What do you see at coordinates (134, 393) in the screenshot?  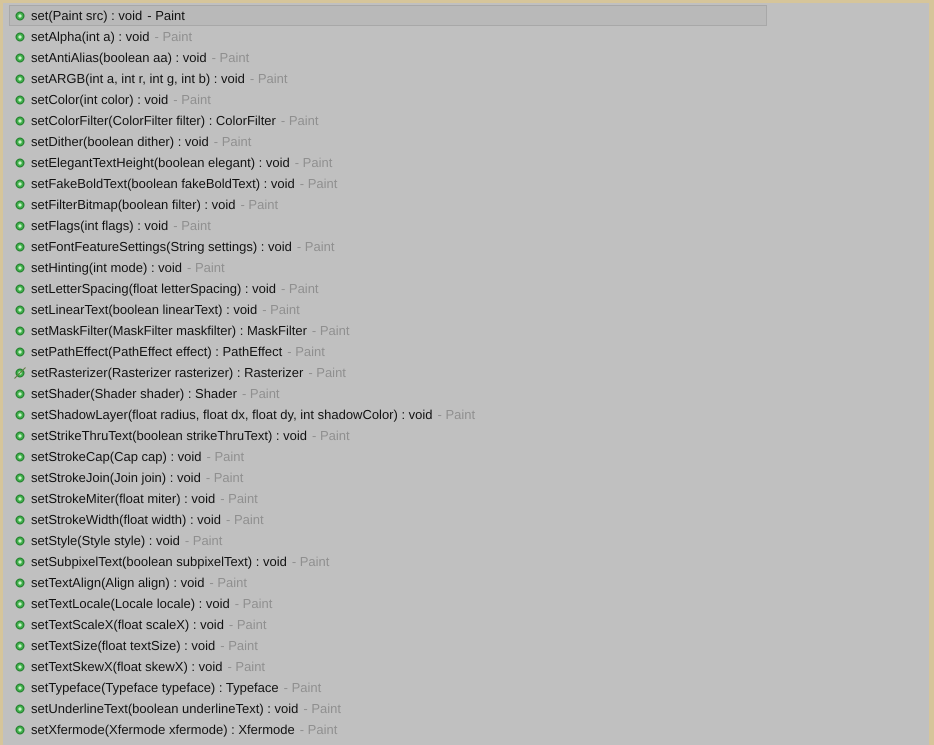 I see `method-signature: setShader(Shader shader) : Shader` at bounding box center [134, 393].